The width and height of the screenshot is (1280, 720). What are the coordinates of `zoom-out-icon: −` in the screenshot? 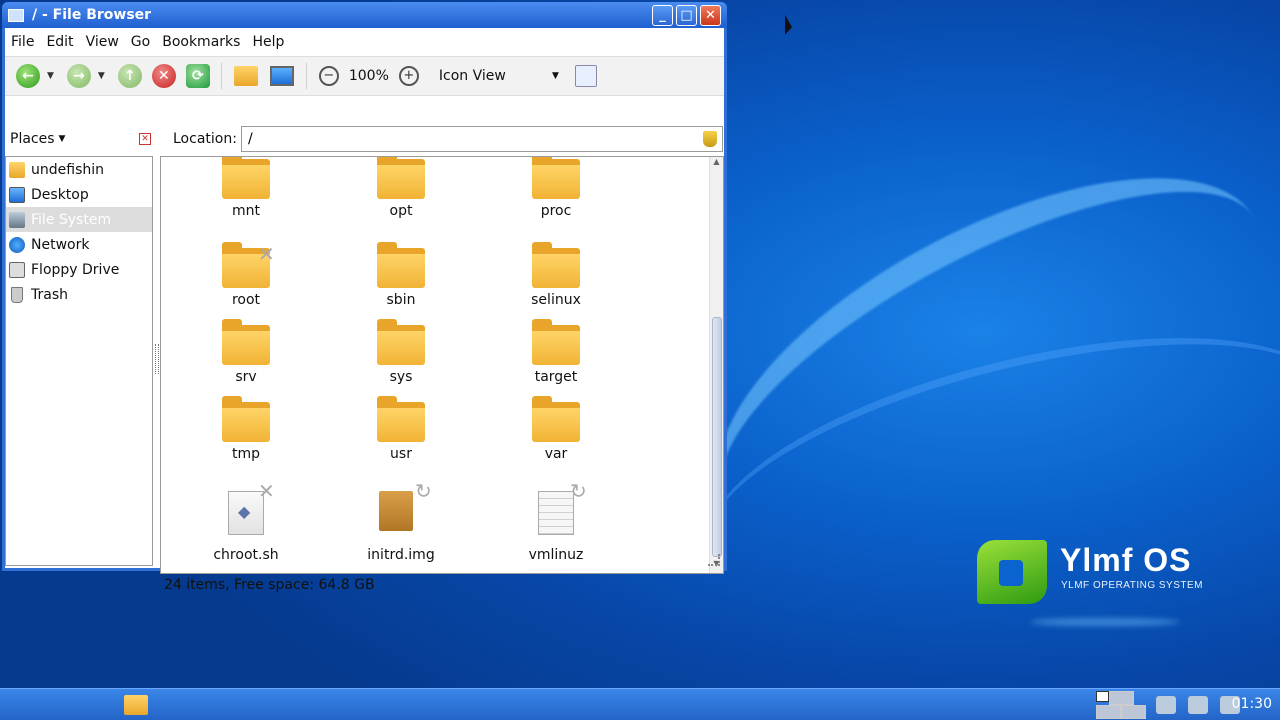 It's located at (328, 76).